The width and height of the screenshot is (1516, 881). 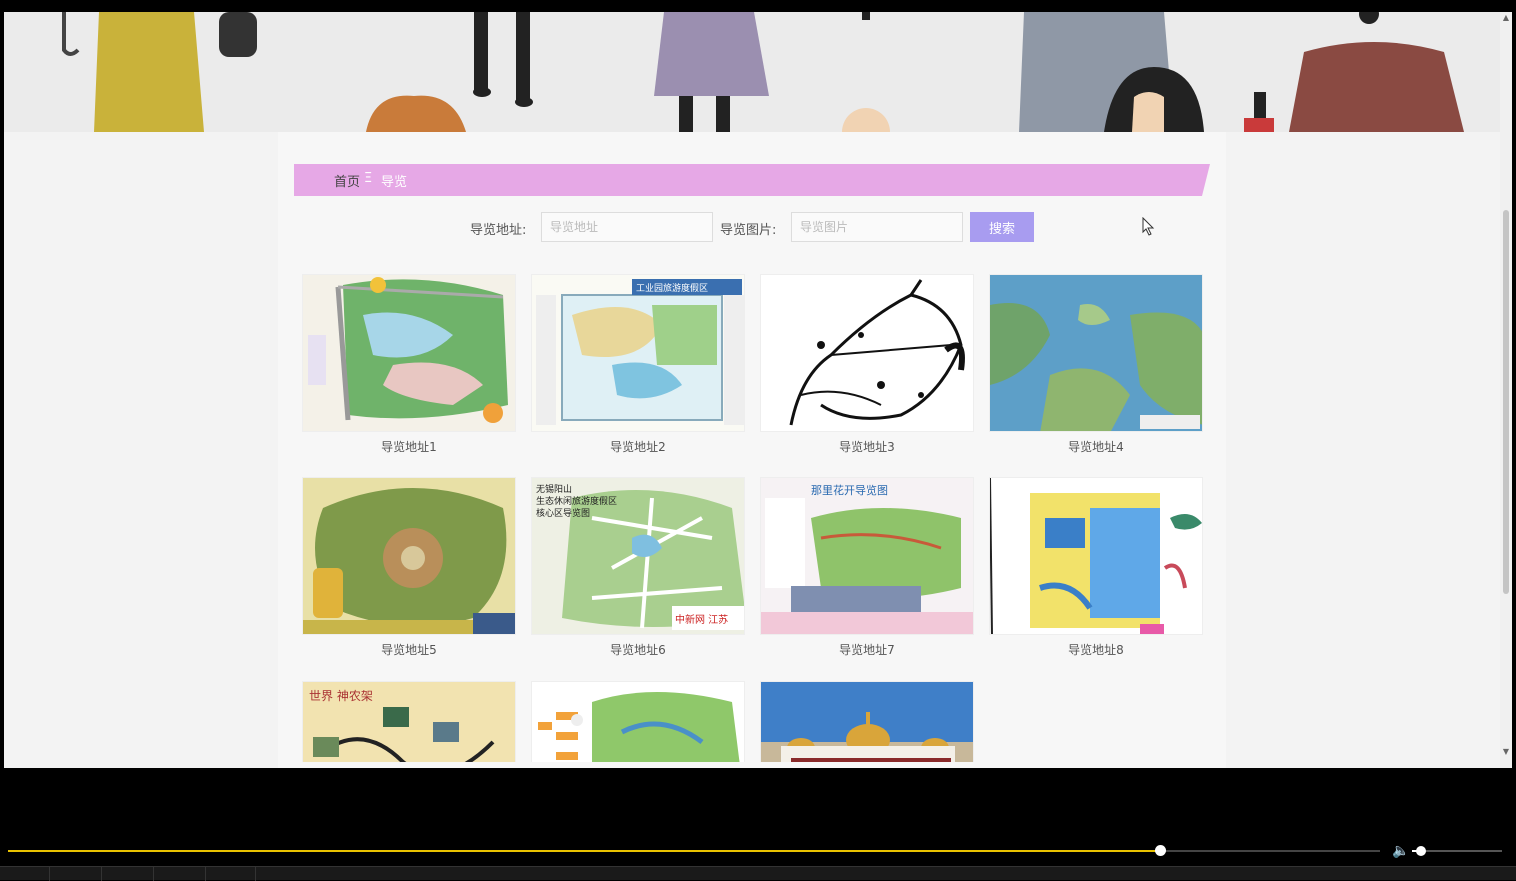 What do you see at coordinates (1161, 850) in the screenshot?
I see `progress-handle` at bounding box center [1161, 850].